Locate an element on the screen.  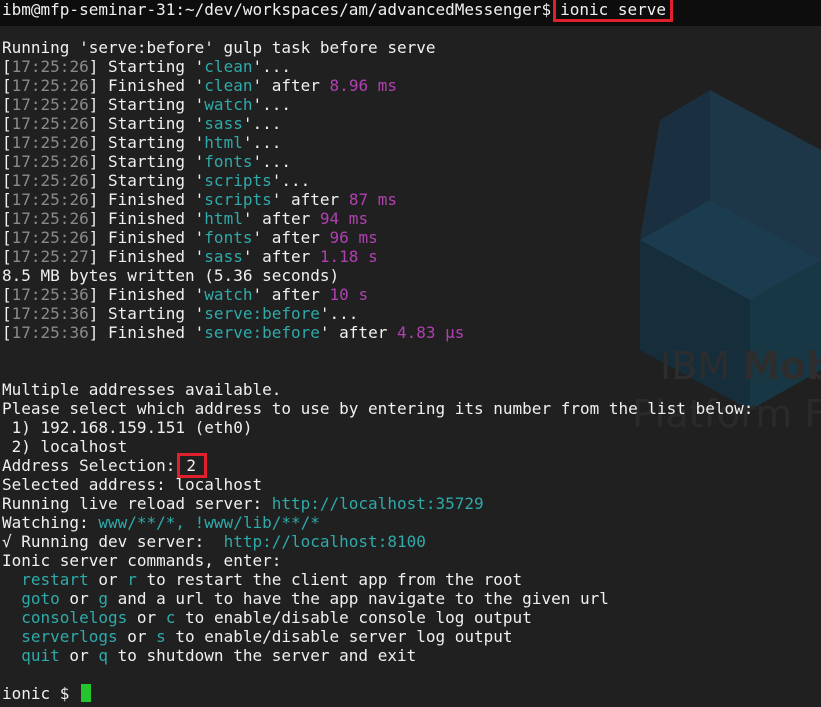
task-duration: 96 ms is located at coordinates (353, 237).